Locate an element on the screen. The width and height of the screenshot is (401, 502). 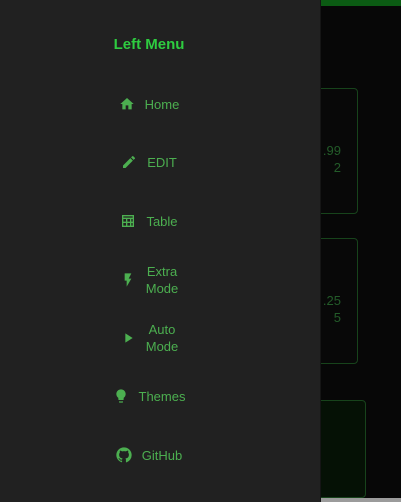
menu-item-edit: EDIT is located at coordinates (149, 162).